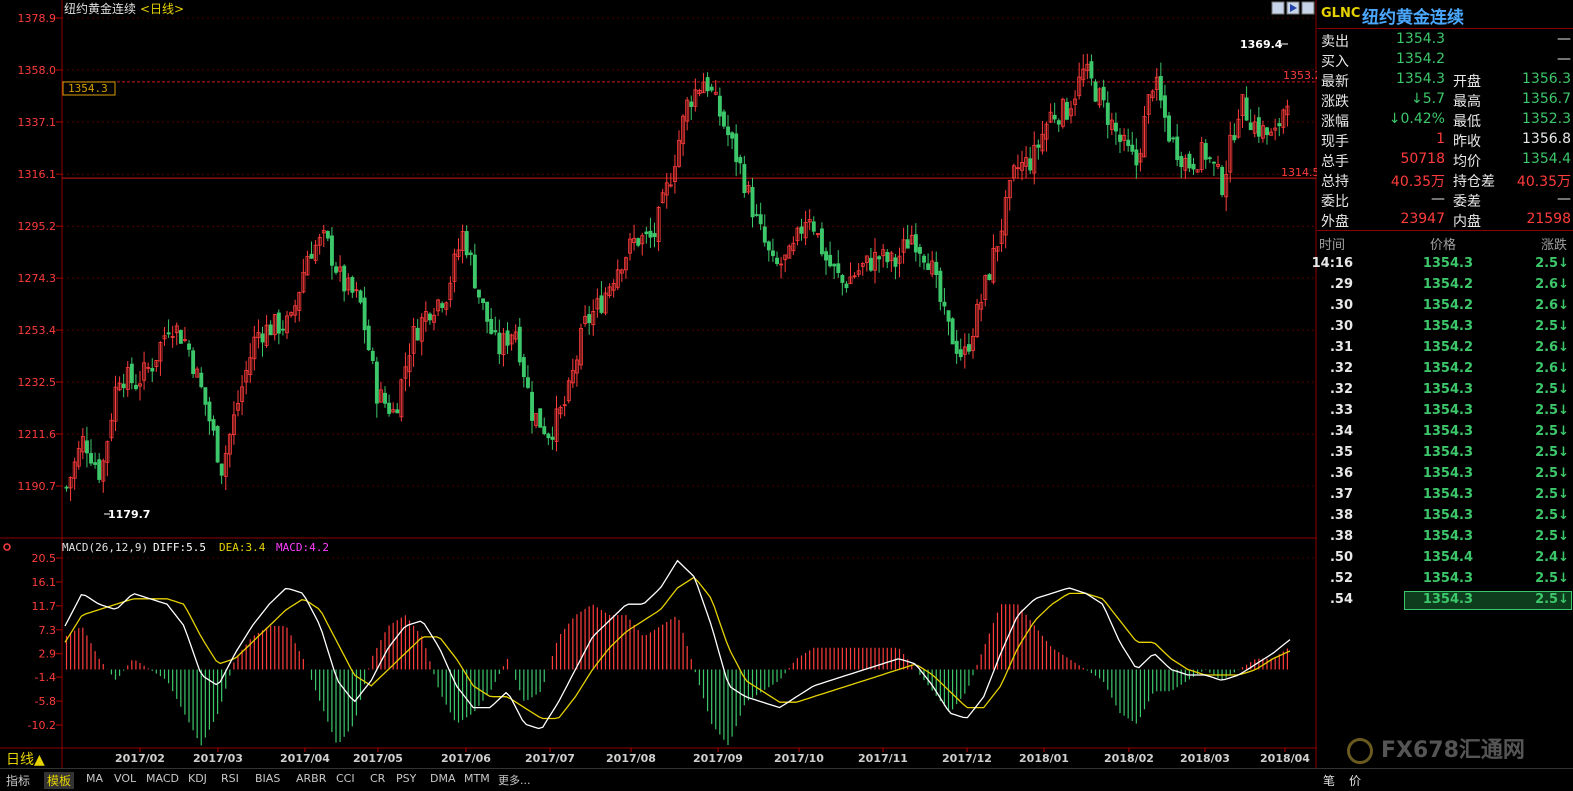  What do you see at coordinates (1341, 347) in the screenshot?
I see `tick-time: .31` at bounding box center [1341, 347].